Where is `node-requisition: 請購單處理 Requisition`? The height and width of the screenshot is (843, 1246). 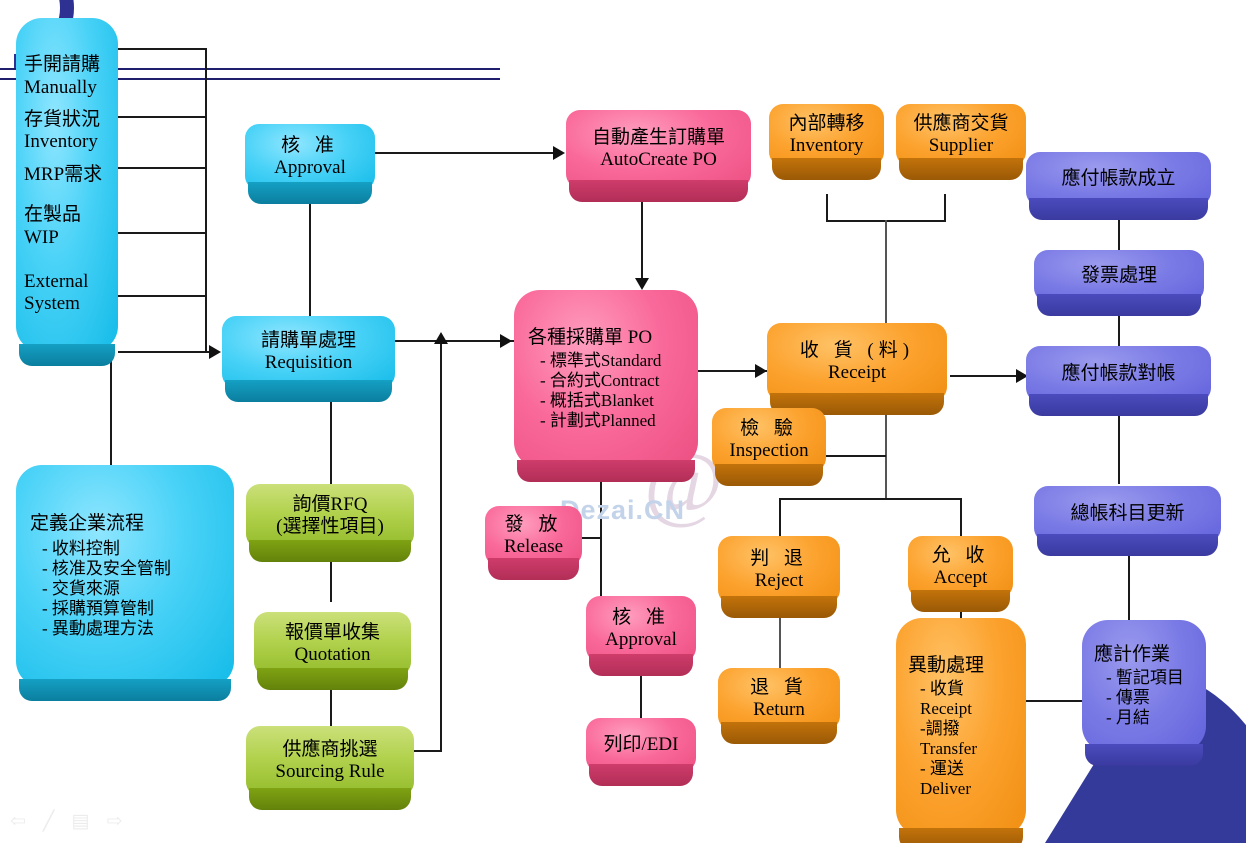
node-requisition: 請購單處理 Requisition is located at coordinates (308, 359).